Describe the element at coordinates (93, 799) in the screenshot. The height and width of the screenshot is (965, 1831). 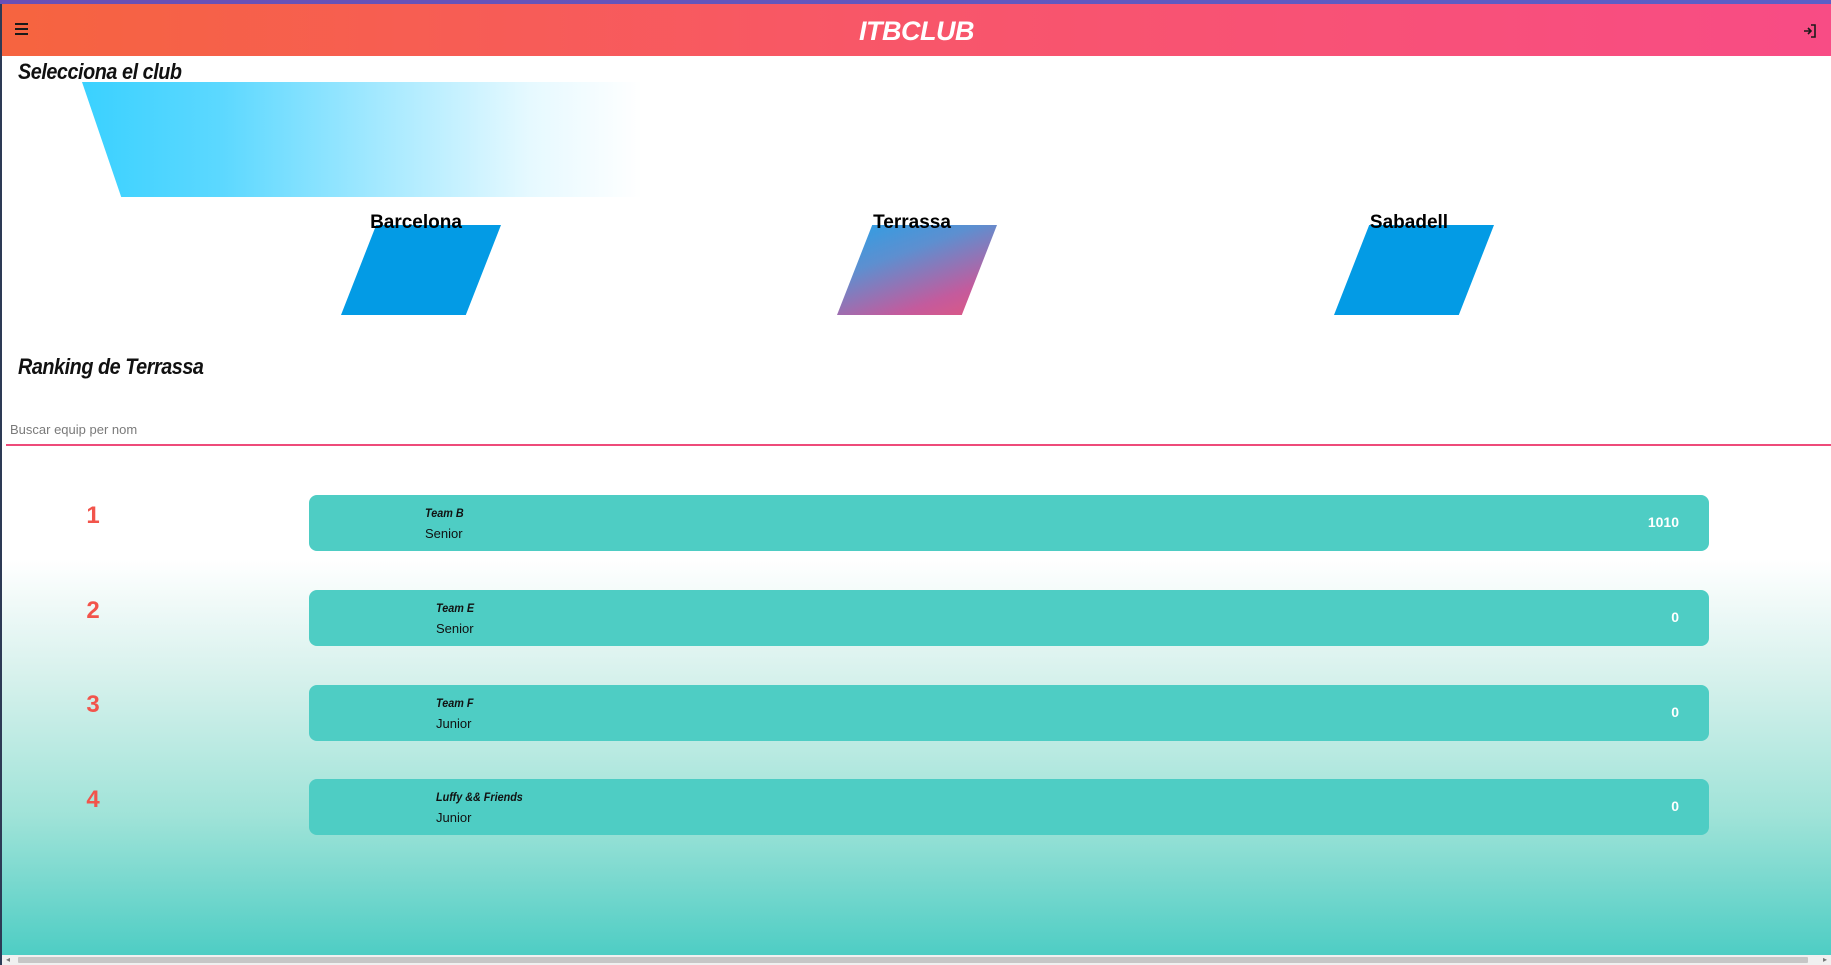
I see `rank-number: 4` at that location.